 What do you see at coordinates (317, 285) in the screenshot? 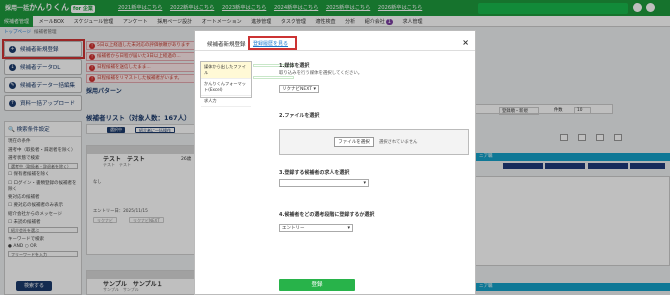
I see `register-button: 登録` at bounding box center [317, 285].